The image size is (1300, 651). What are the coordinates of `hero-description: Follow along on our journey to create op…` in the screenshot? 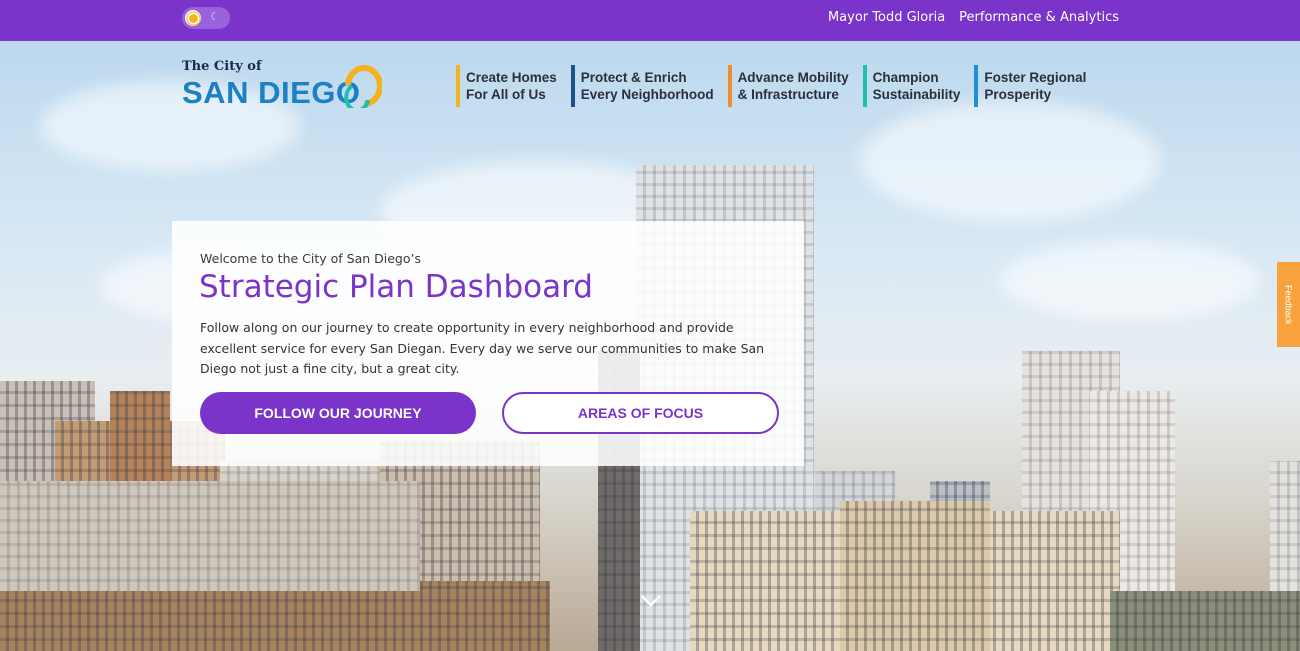 It's located at (482, 348).